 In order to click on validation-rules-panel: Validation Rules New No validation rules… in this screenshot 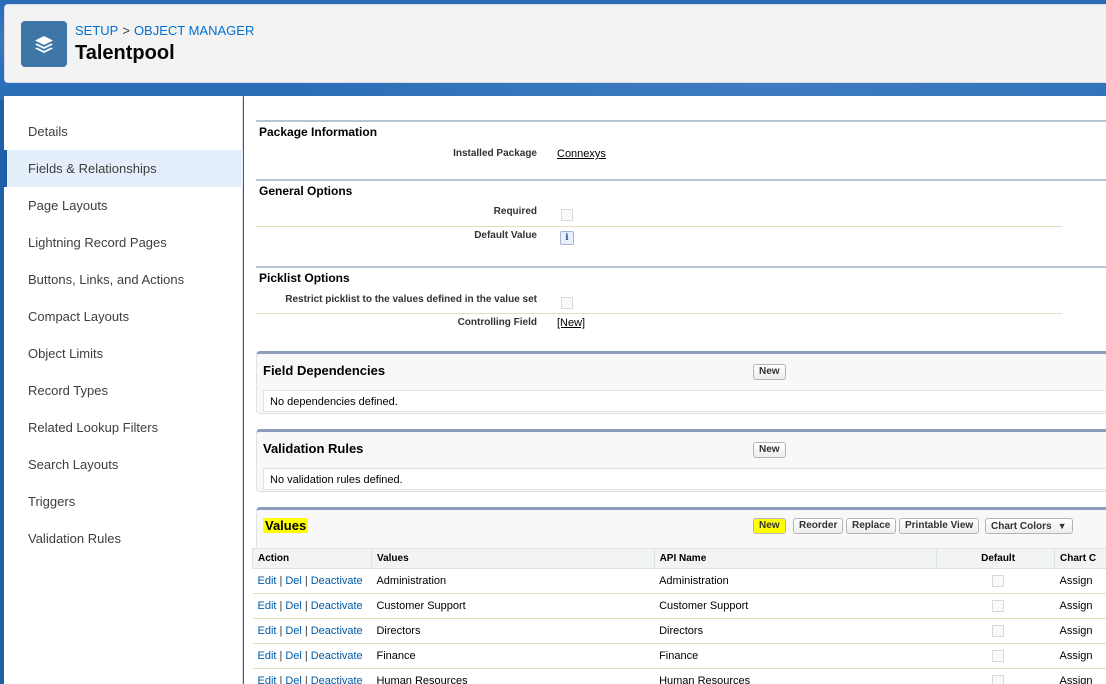, I will do `click(681, 460)`.